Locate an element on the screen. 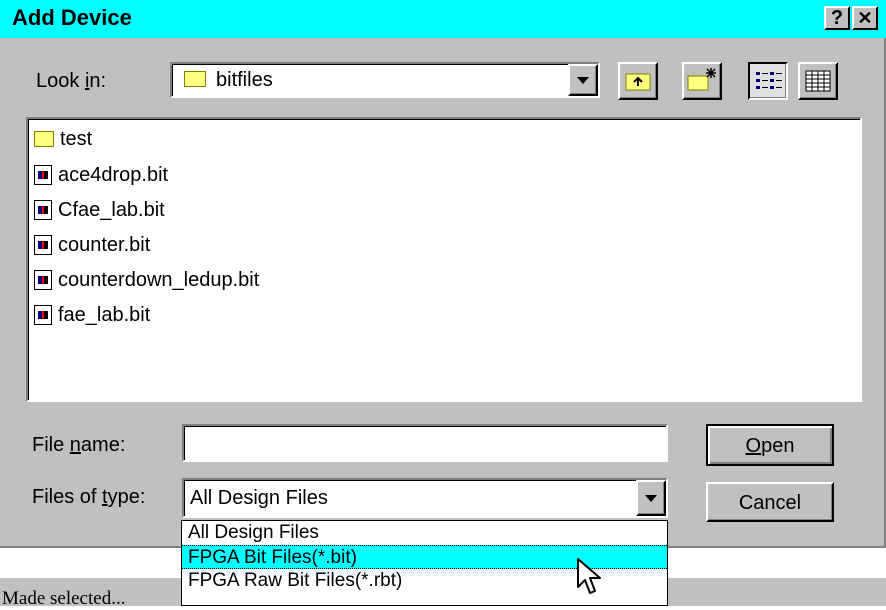  cancel-button-label: Cancel is located at coordinates (770, 503).